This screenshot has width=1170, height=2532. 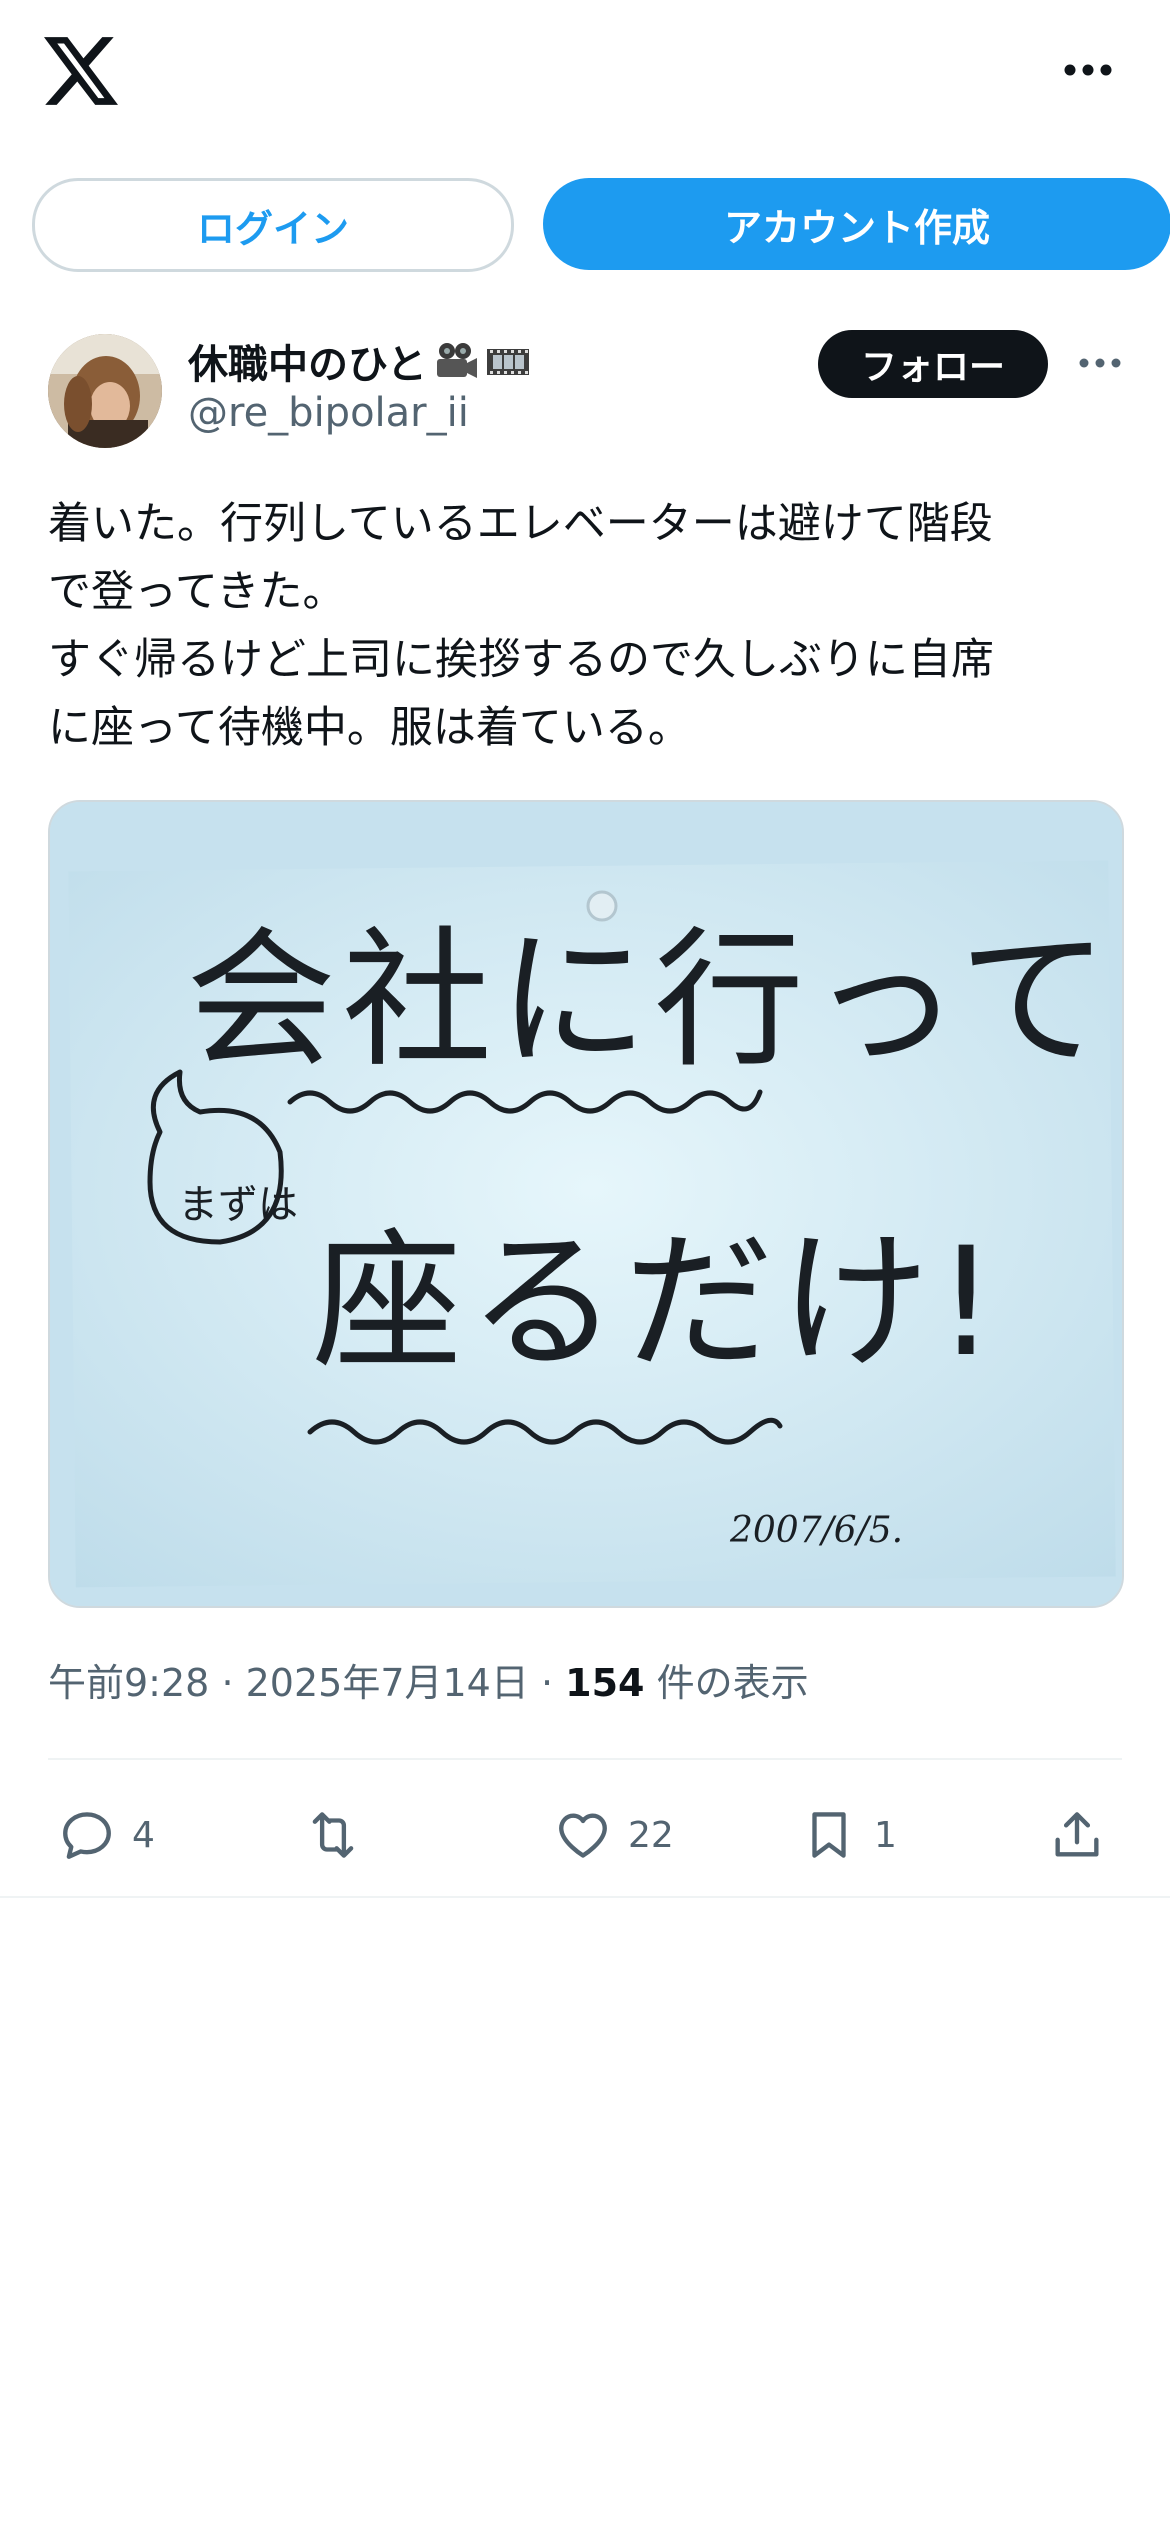 What do you see at coordinates (605, 1683) in the screenshot?
I see `views-count: 154` at bounding box center [605, 1683].